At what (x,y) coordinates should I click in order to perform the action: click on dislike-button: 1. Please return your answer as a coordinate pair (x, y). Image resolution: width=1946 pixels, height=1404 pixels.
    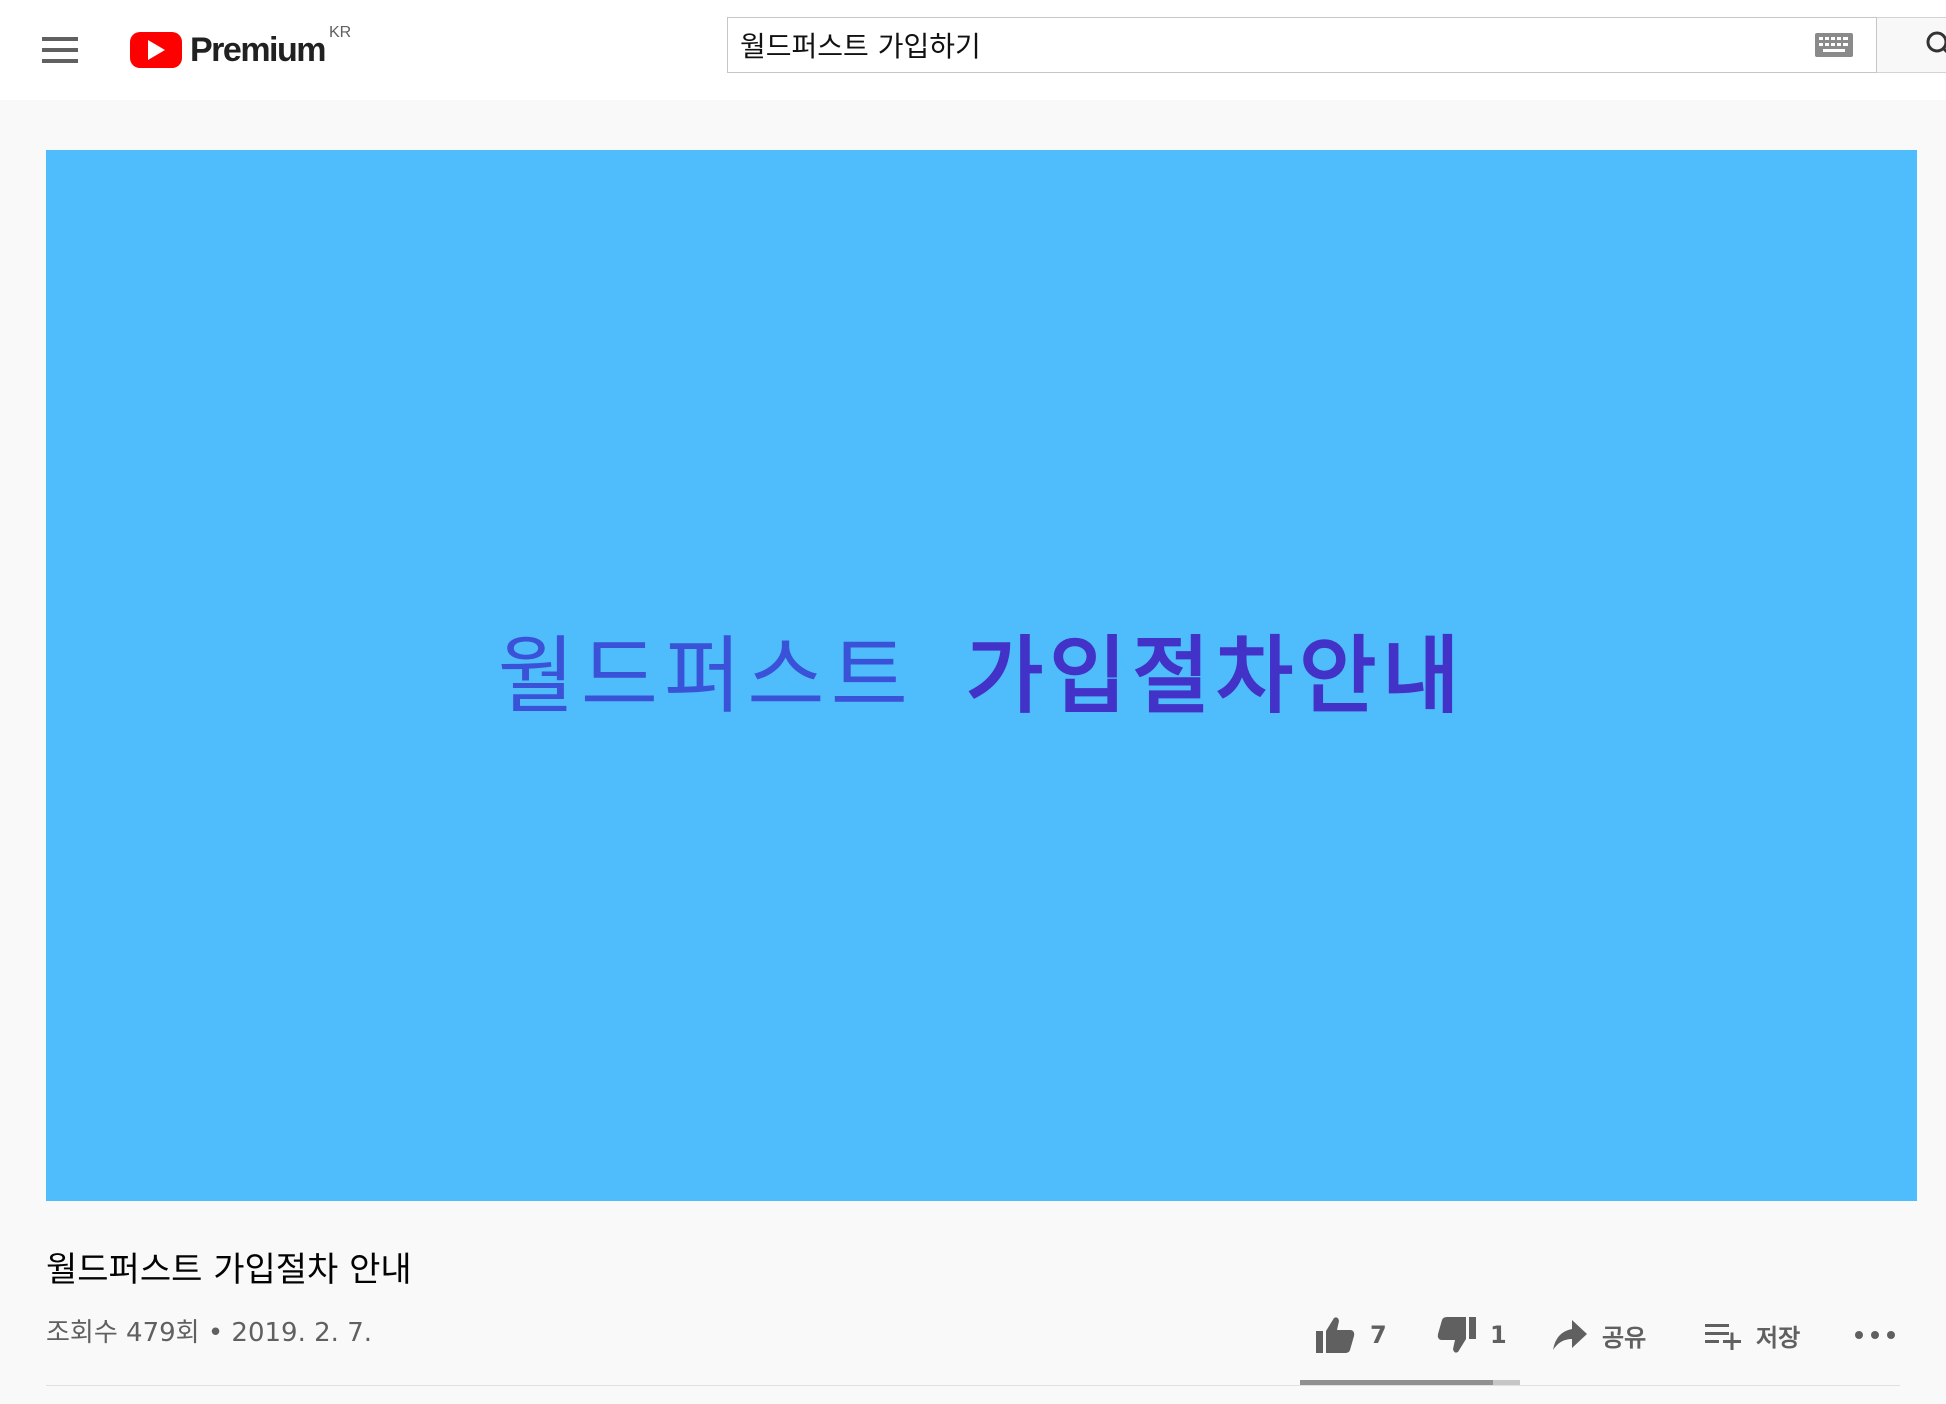
    Looking at the image, I should click on (1471, 1335).